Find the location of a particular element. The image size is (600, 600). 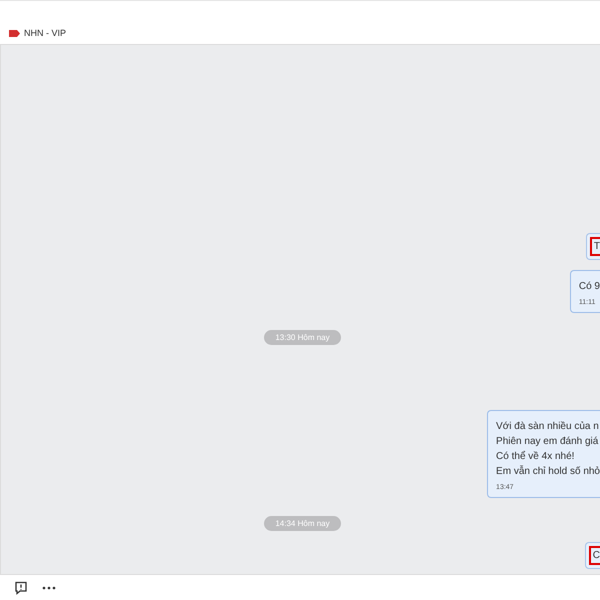

date-separator: 13:30 Hôm nay is located at coordinates (302, 337).